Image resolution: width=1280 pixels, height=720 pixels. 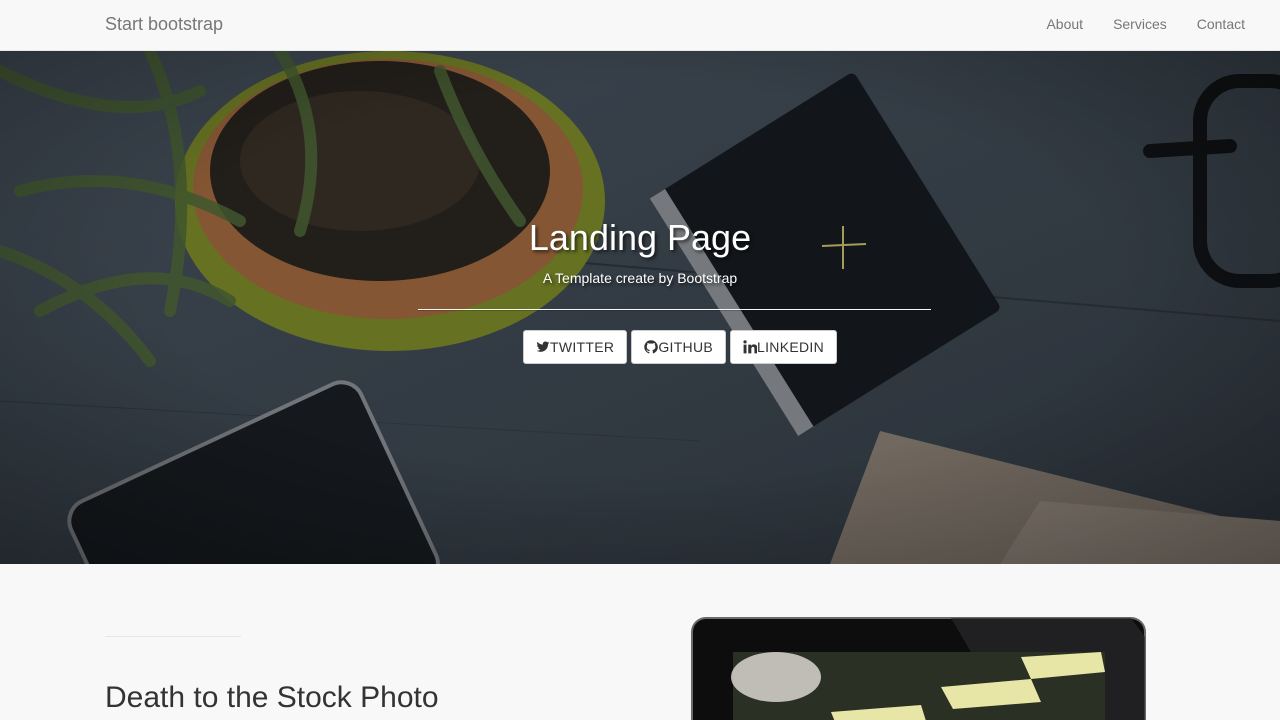 I want to click on hero-title: Landing Page, so click(x=640, y=237).